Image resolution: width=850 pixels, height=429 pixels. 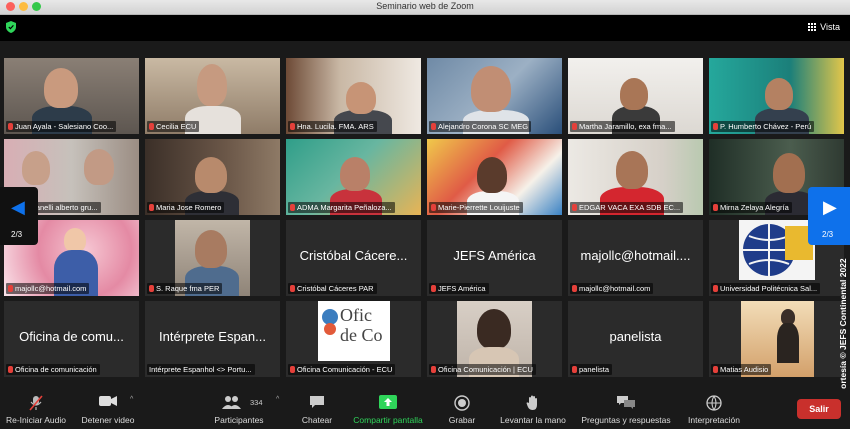 What do you see at coordinates (212, 96) in the screenshot?
I see `participant-tile: Cecilia ECU` at bounding box center [212, 96].